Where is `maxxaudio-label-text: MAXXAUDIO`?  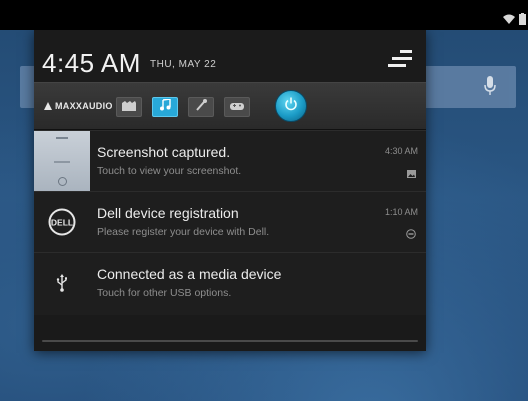
maxxaudio-label-text: MAXXAUDIO is located at coordinates (84, 106).